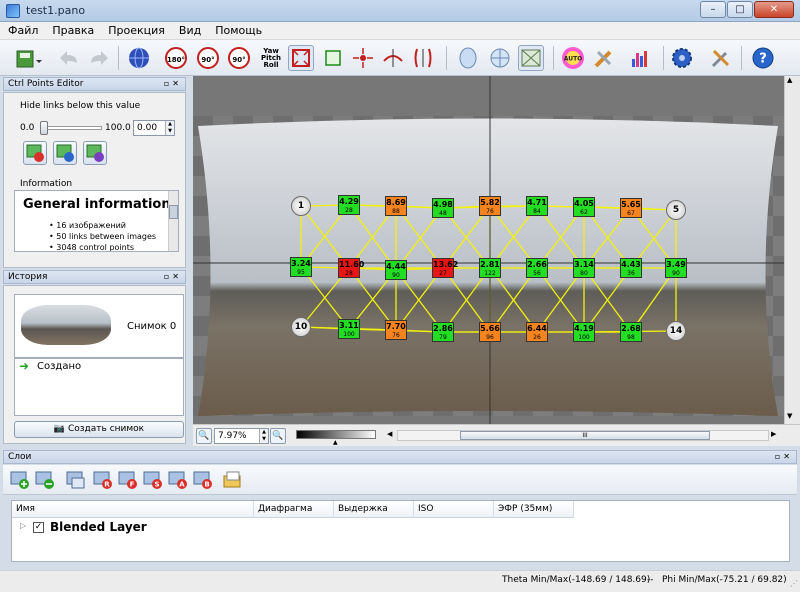 This screenshot has height=592, width=800. Describe the element at coordinates (128, 480) in the screenshot. I see `layer-f-icon: F` at that location.